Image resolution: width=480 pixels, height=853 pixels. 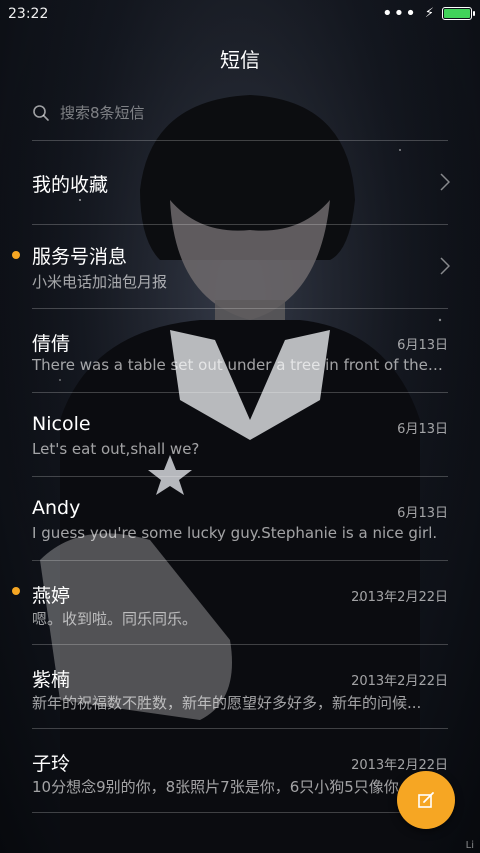 I want to click on search-input: 搜索8条短信, so click(x=102, y=112).